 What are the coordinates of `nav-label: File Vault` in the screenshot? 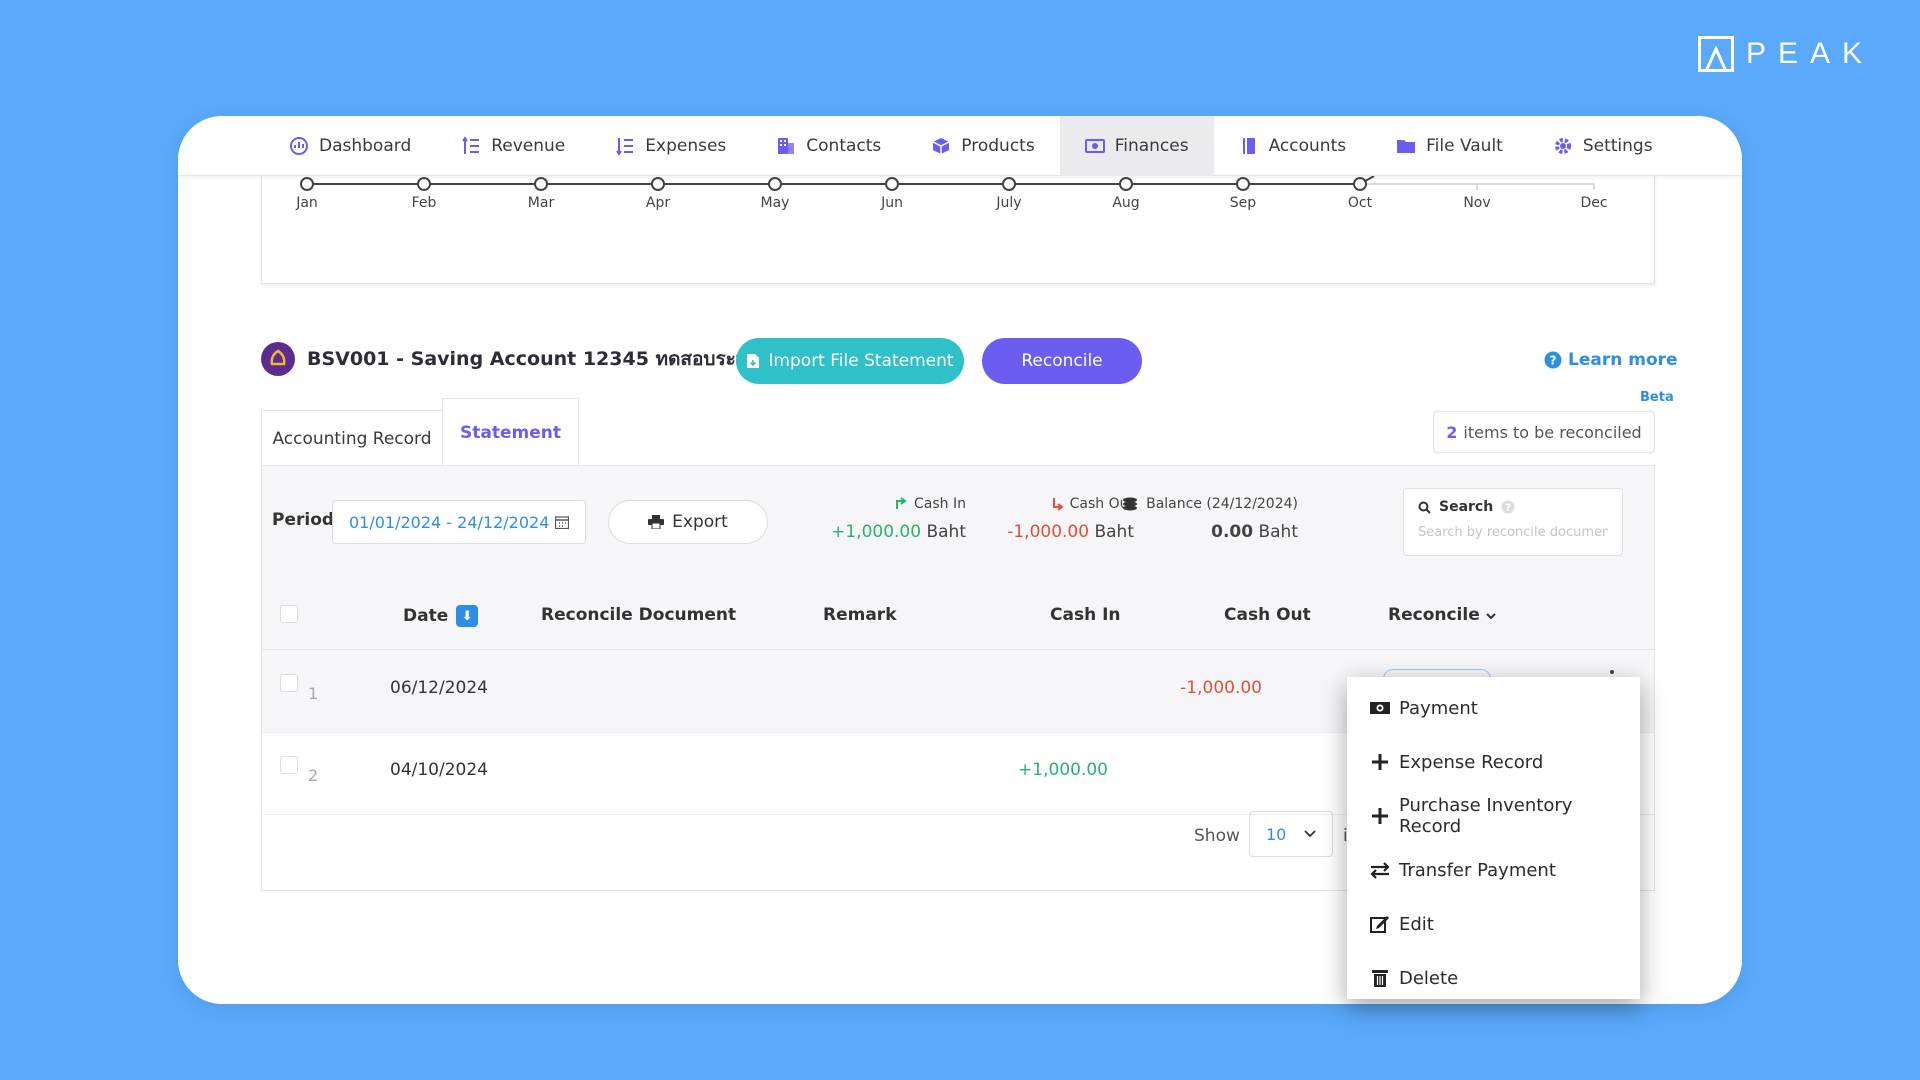 It's located at (1464, 145).